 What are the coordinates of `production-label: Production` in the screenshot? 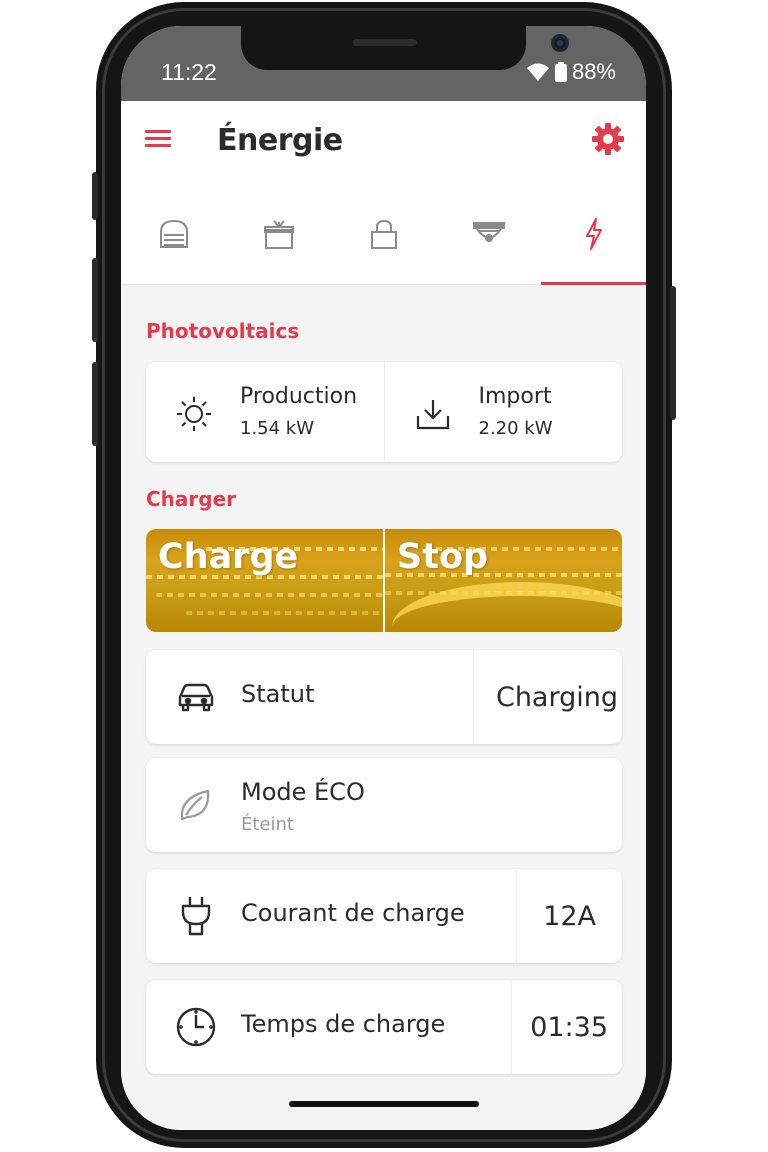 It's located at (299, 396).